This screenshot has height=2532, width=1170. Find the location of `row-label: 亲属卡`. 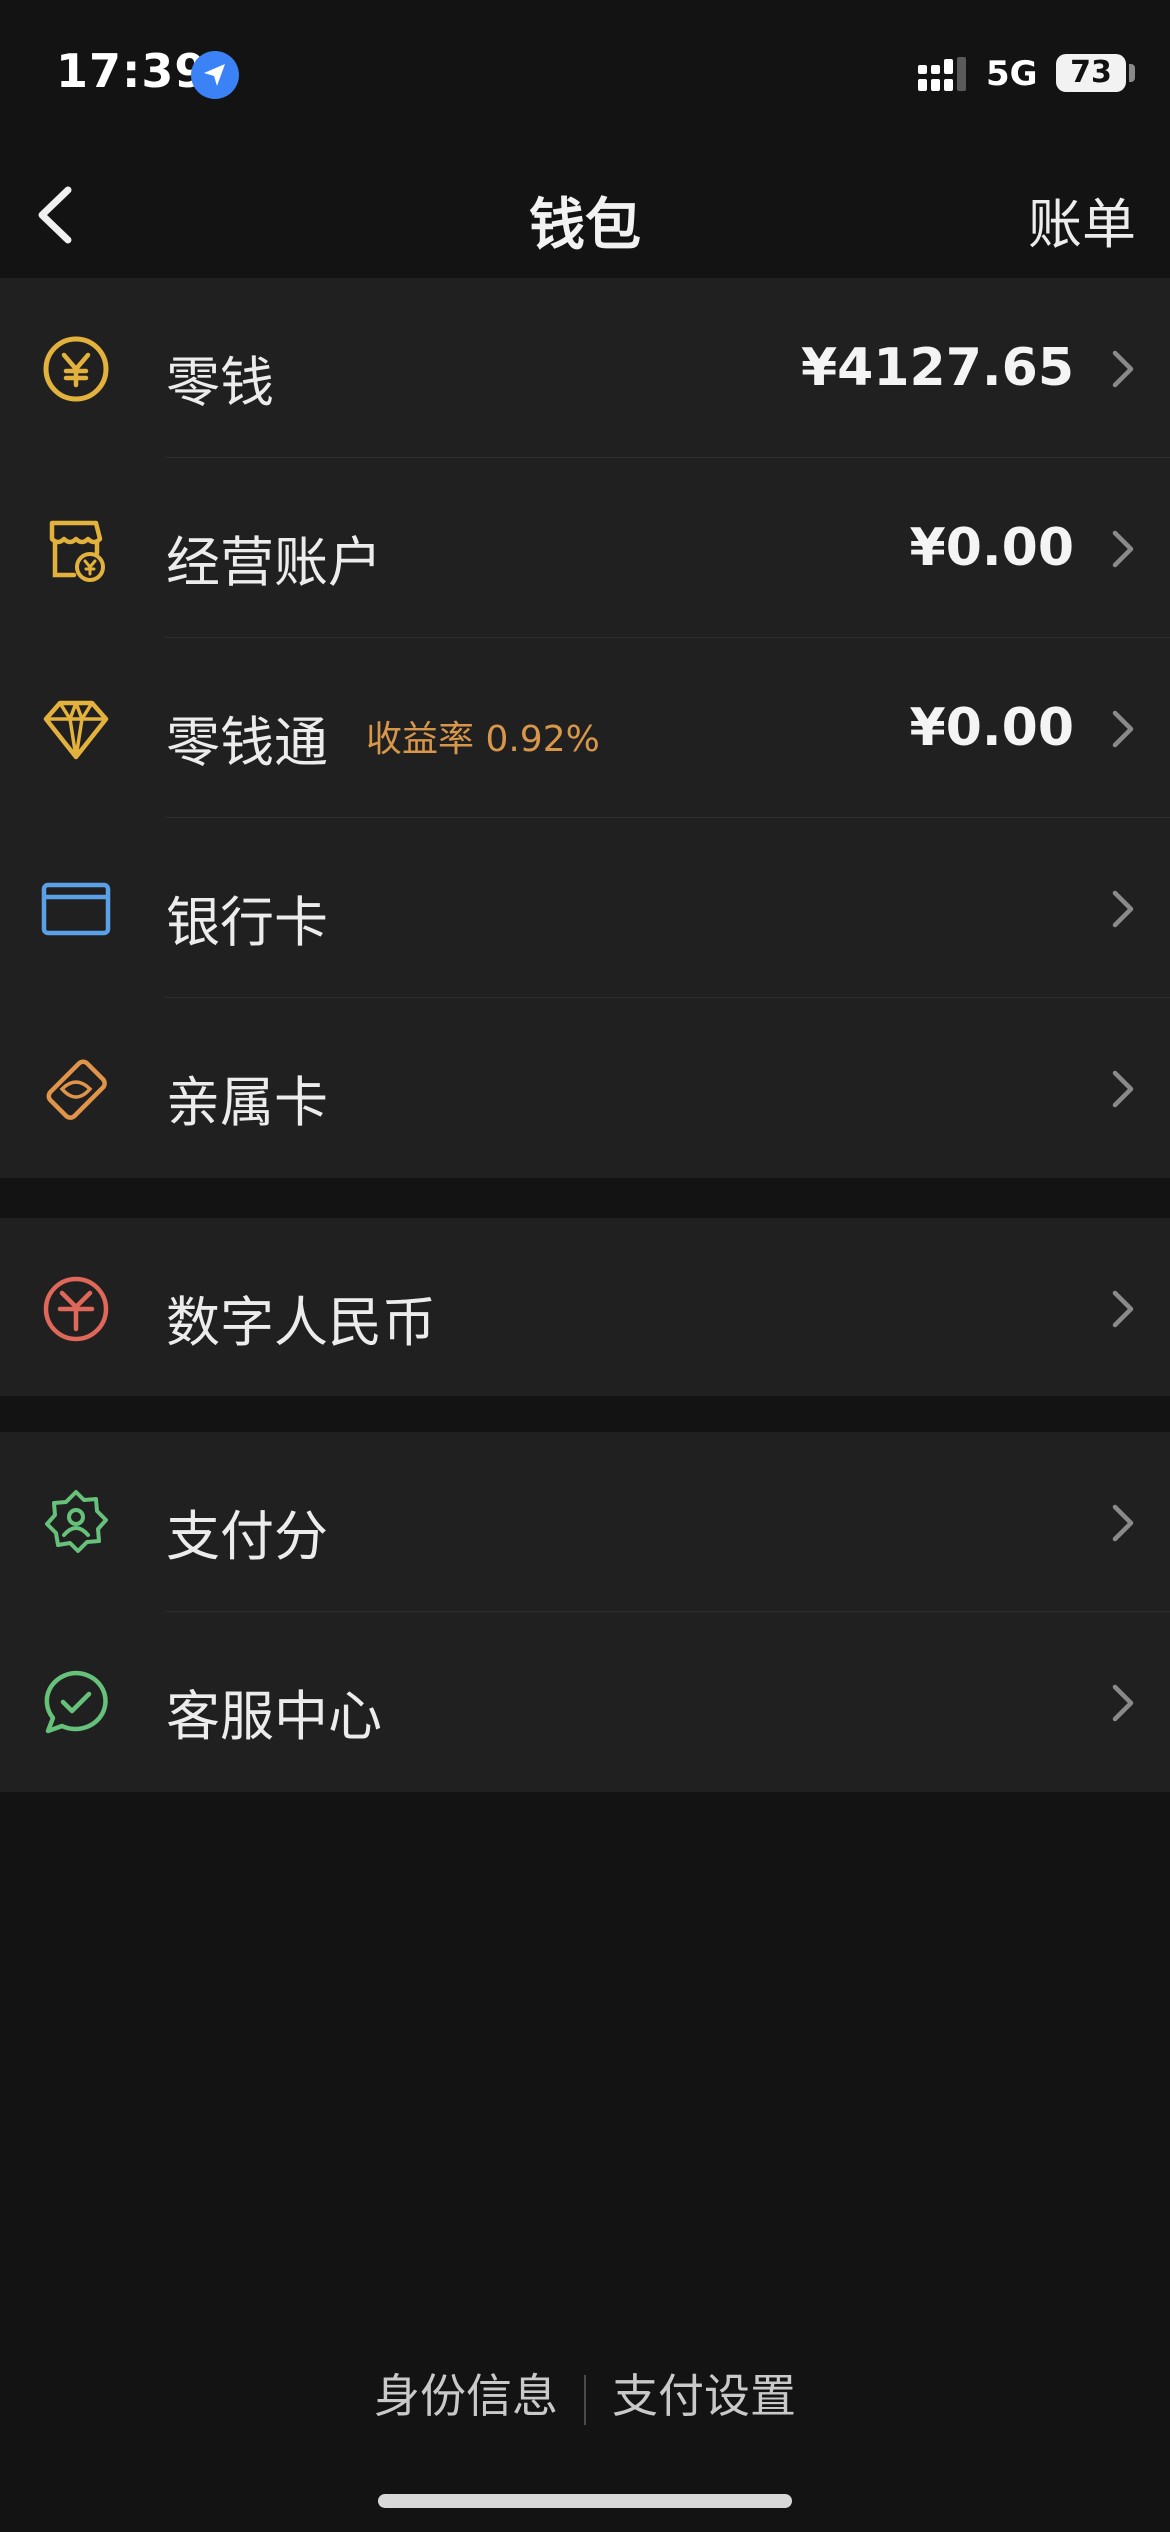

row-label: 亲属卡 is located at coordinates (247, 1102).